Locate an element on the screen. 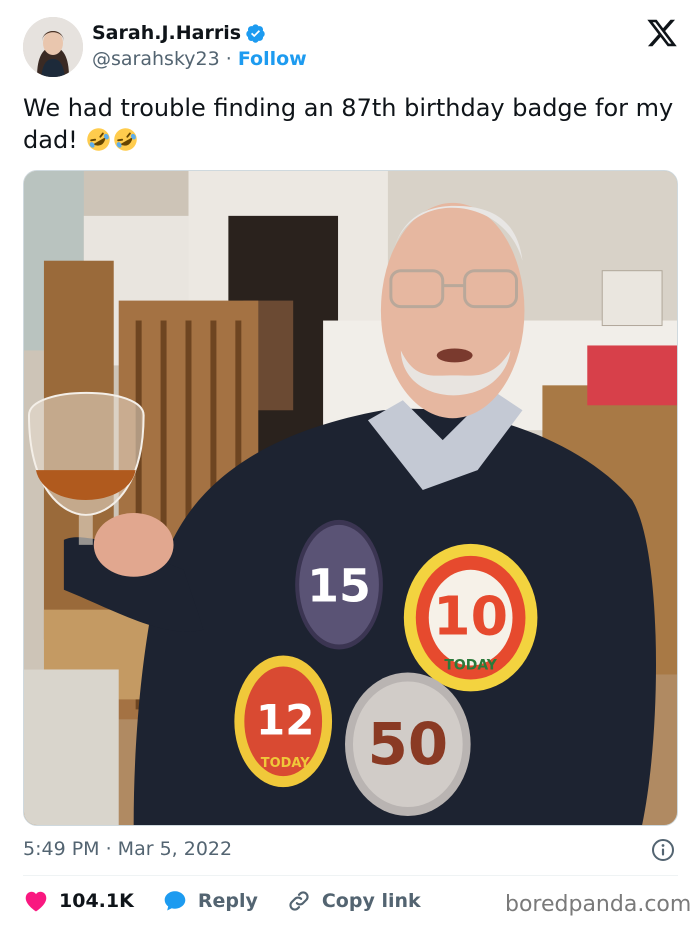 This screenshot has width=700, height=929. copy-link-button: Copy link is located at coordinates (353, 901).